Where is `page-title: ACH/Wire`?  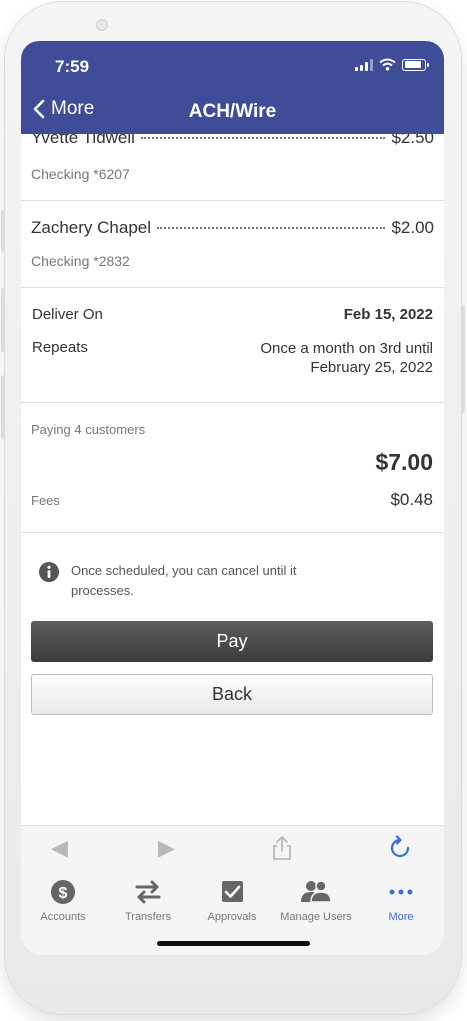 page-title: ACH/Wire is located at coordinates (232, 111).